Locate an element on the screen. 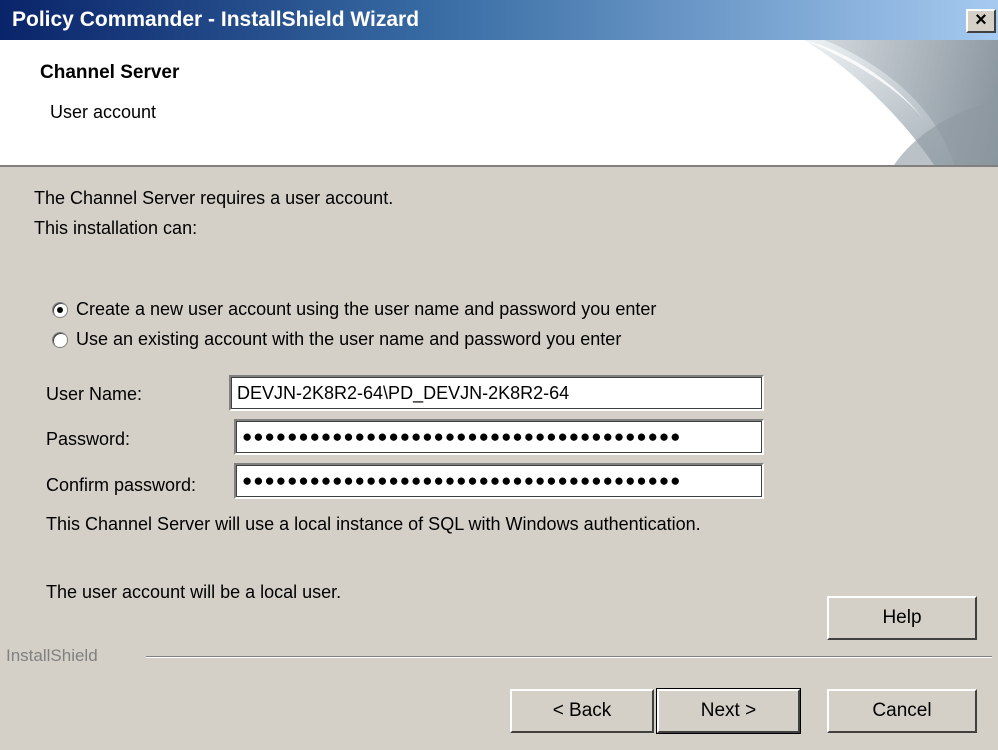 The height and width of the screenshot is (750, 998). page-curl-graphic is located at coordinates (901, 102).